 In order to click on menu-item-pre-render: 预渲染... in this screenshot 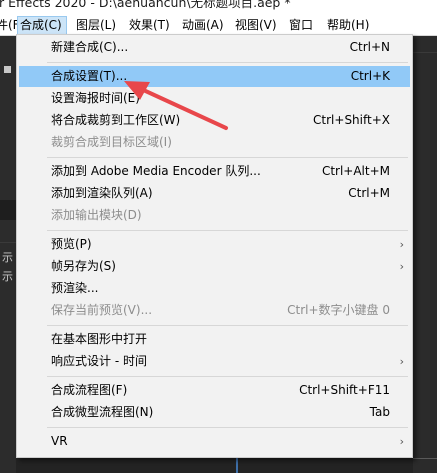, I will do `click(214, 288)`.